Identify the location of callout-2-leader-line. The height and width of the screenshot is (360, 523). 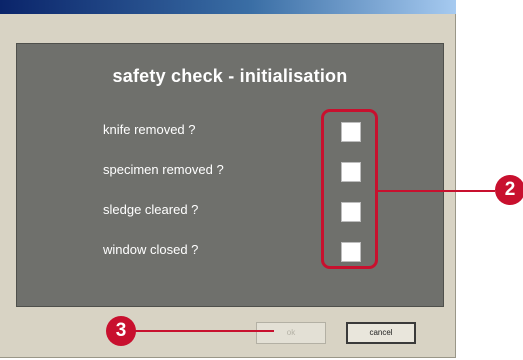
(435, 191).